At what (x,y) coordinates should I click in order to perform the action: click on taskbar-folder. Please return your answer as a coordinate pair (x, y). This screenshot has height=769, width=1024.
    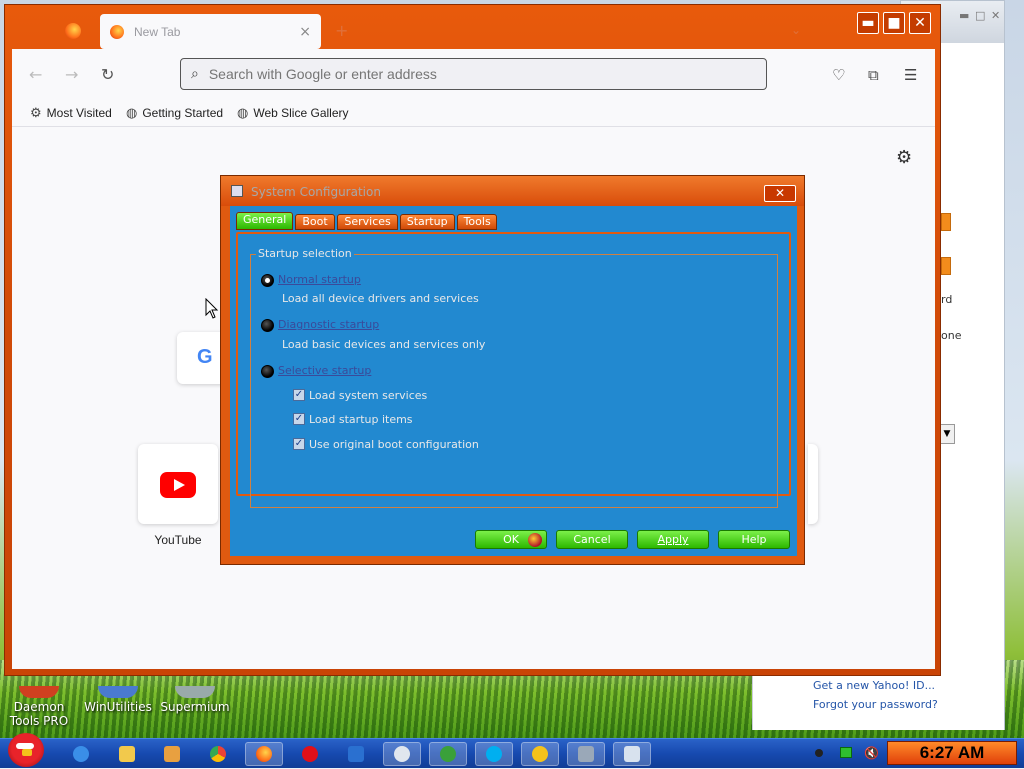
    Looking at the image, I should click on (127, 754).